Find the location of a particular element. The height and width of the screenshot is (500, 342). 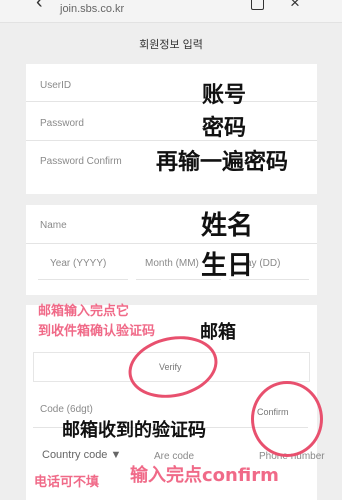

annotation-password: 密码 is located at coordinates (224, 128).